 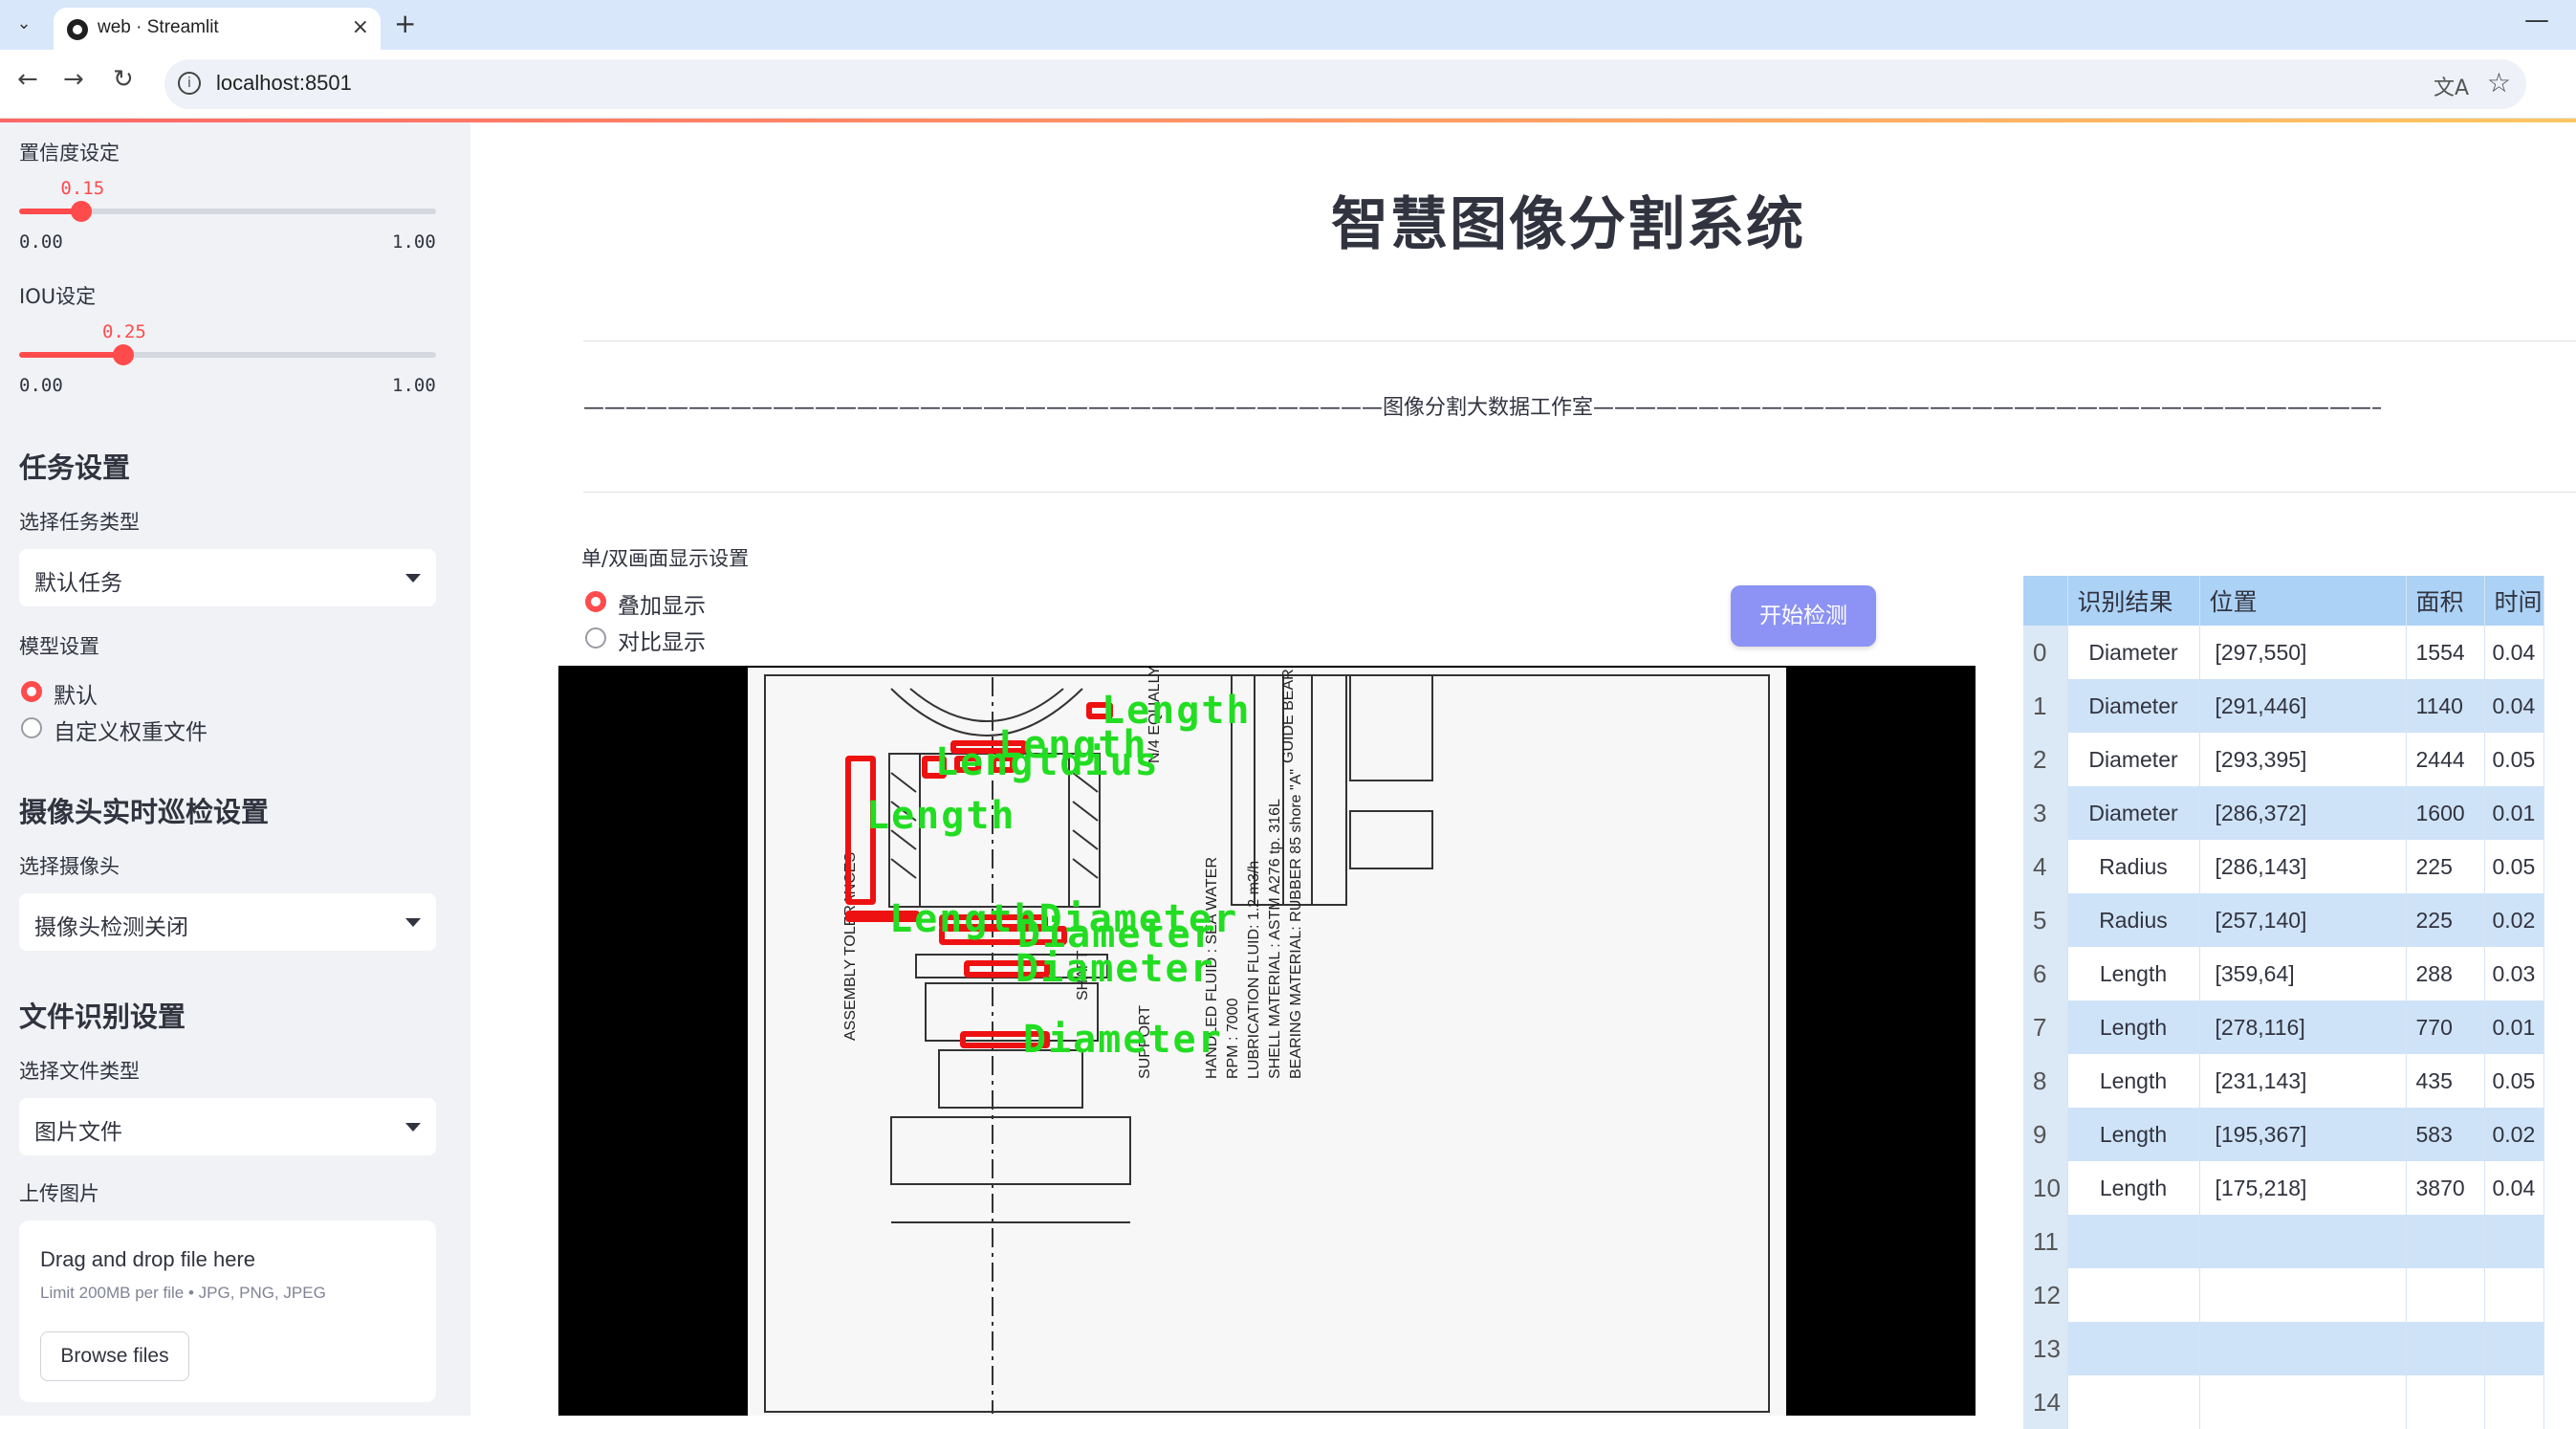 I want to click on model-option-default: 默认, so click(x=76, y=693).